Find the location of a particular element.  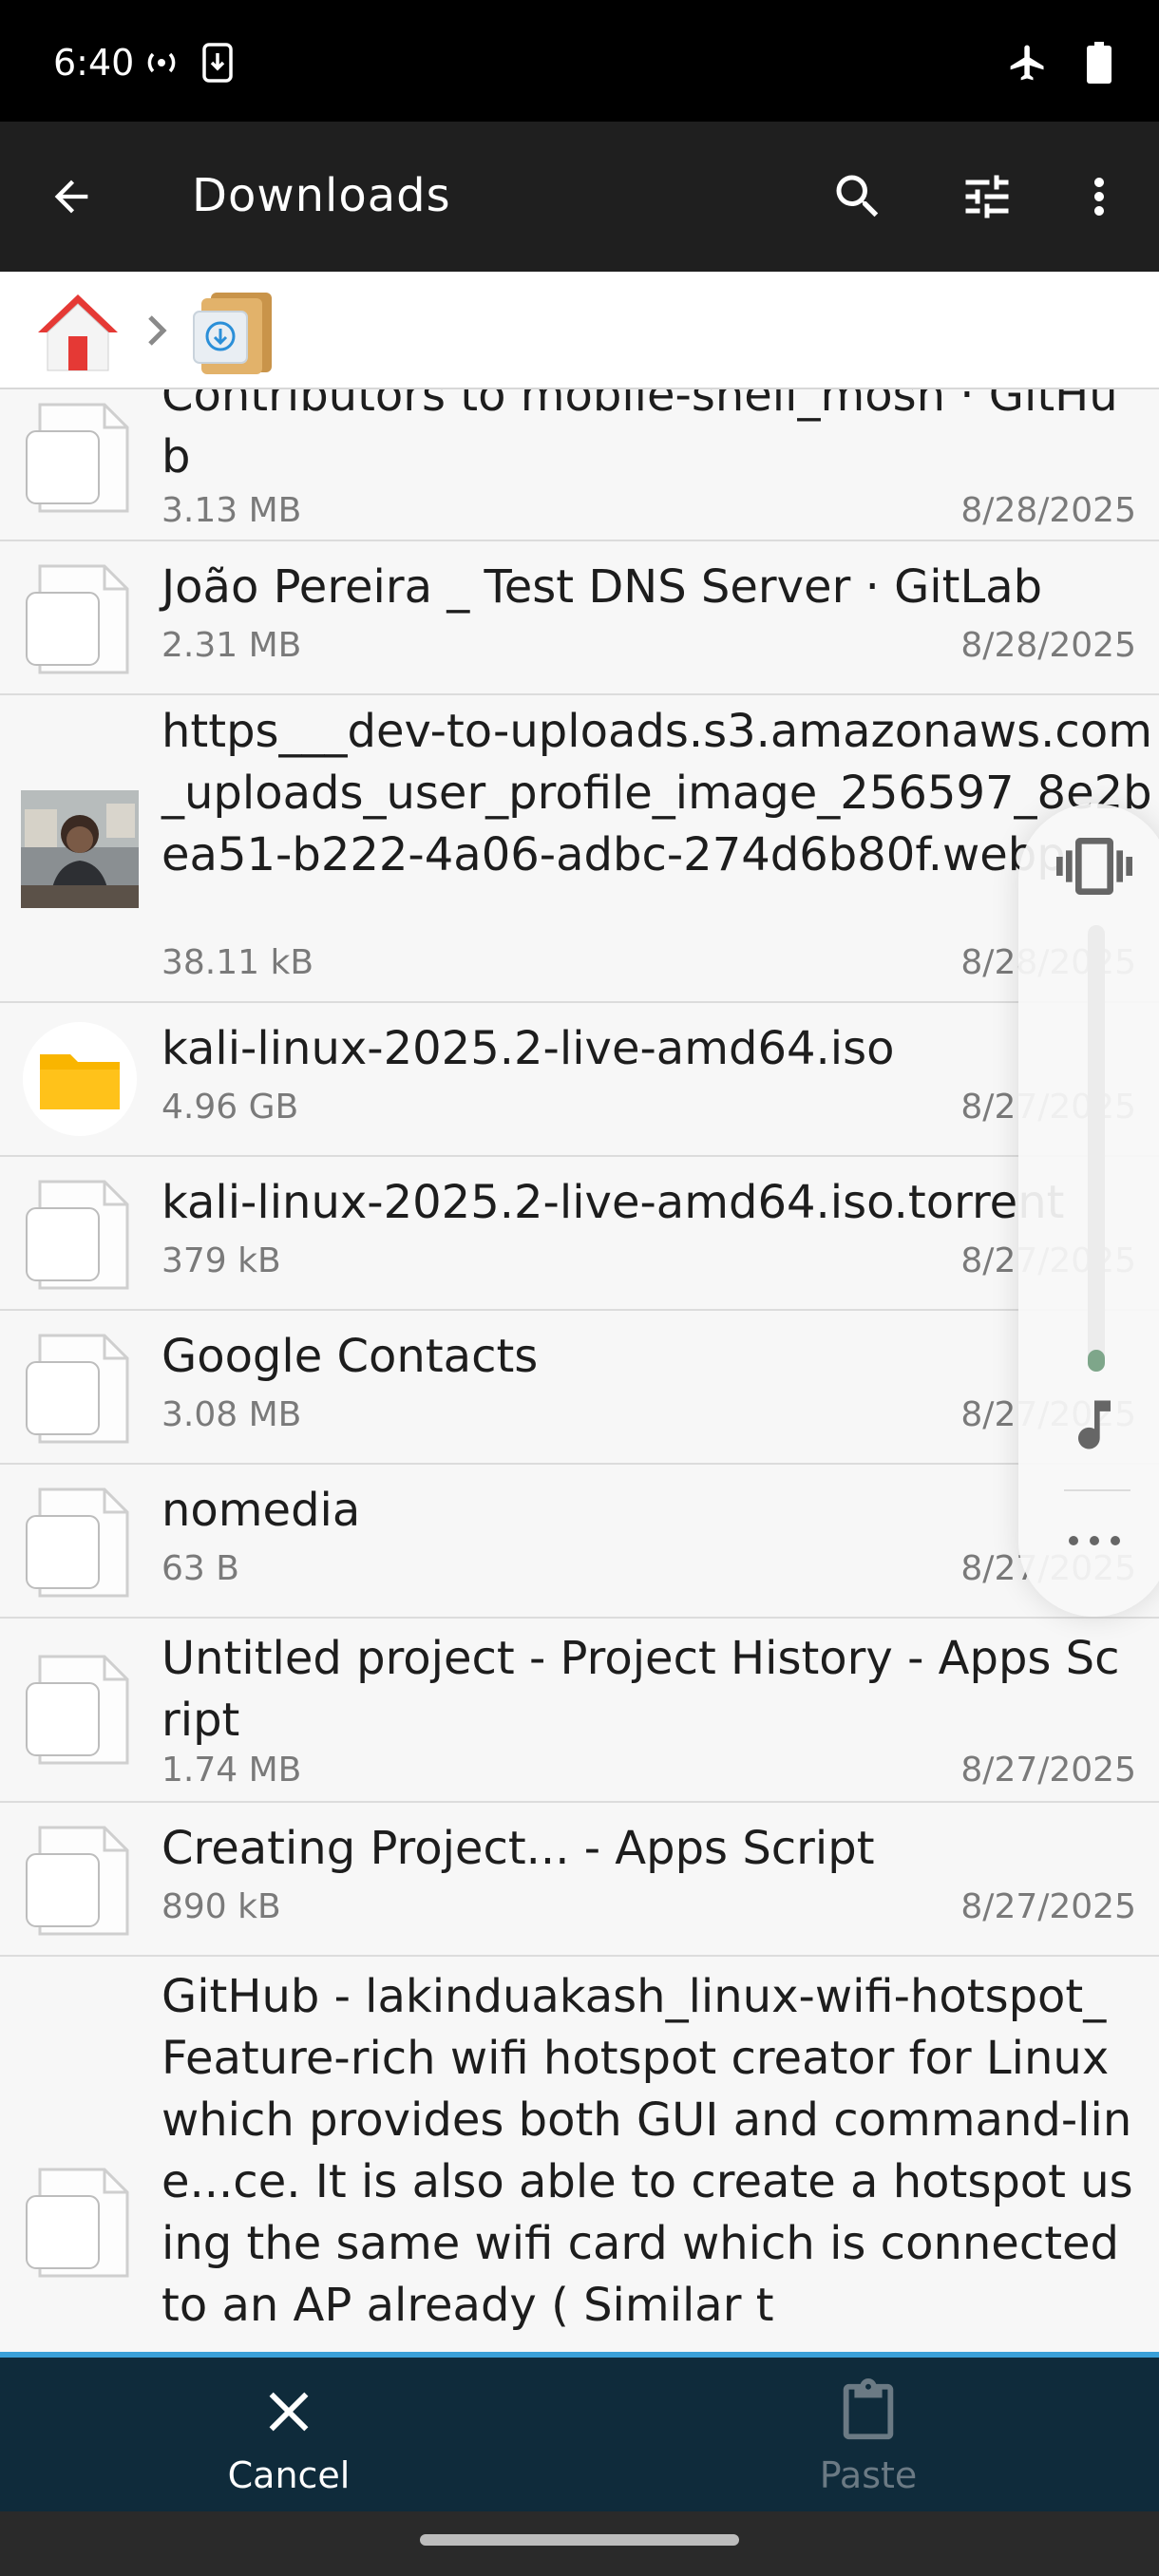

file-size: 3.13 MB is located at coordinates (232, 510).